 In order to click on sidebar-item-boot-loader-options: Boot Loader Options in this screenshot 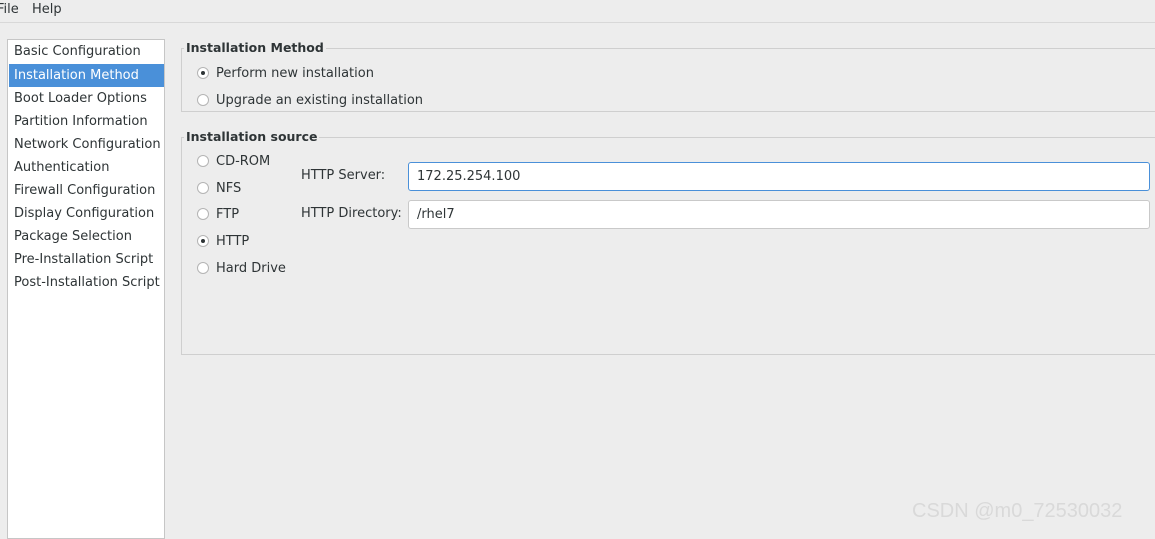, I will do `click(86, 98)`.